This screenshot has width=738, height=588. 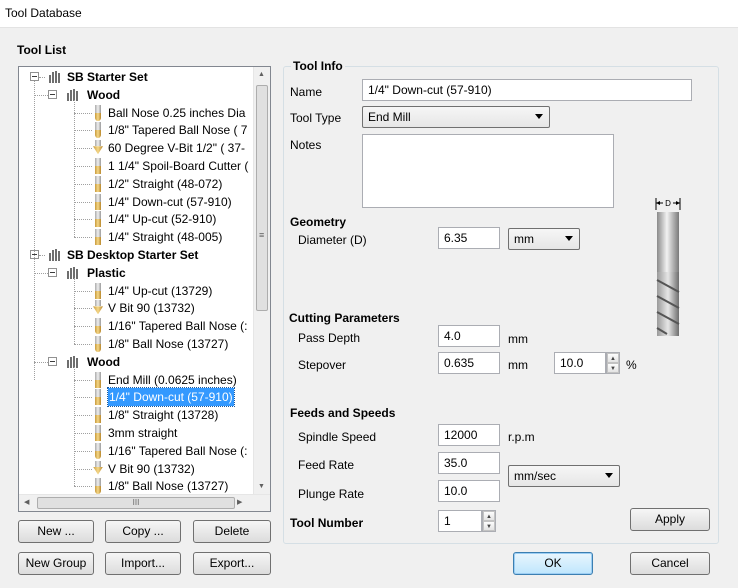 What do you see at coordinates (553, 563) in the screenshot?
I see `ok-button: OK` at bounding box center [553, 563].